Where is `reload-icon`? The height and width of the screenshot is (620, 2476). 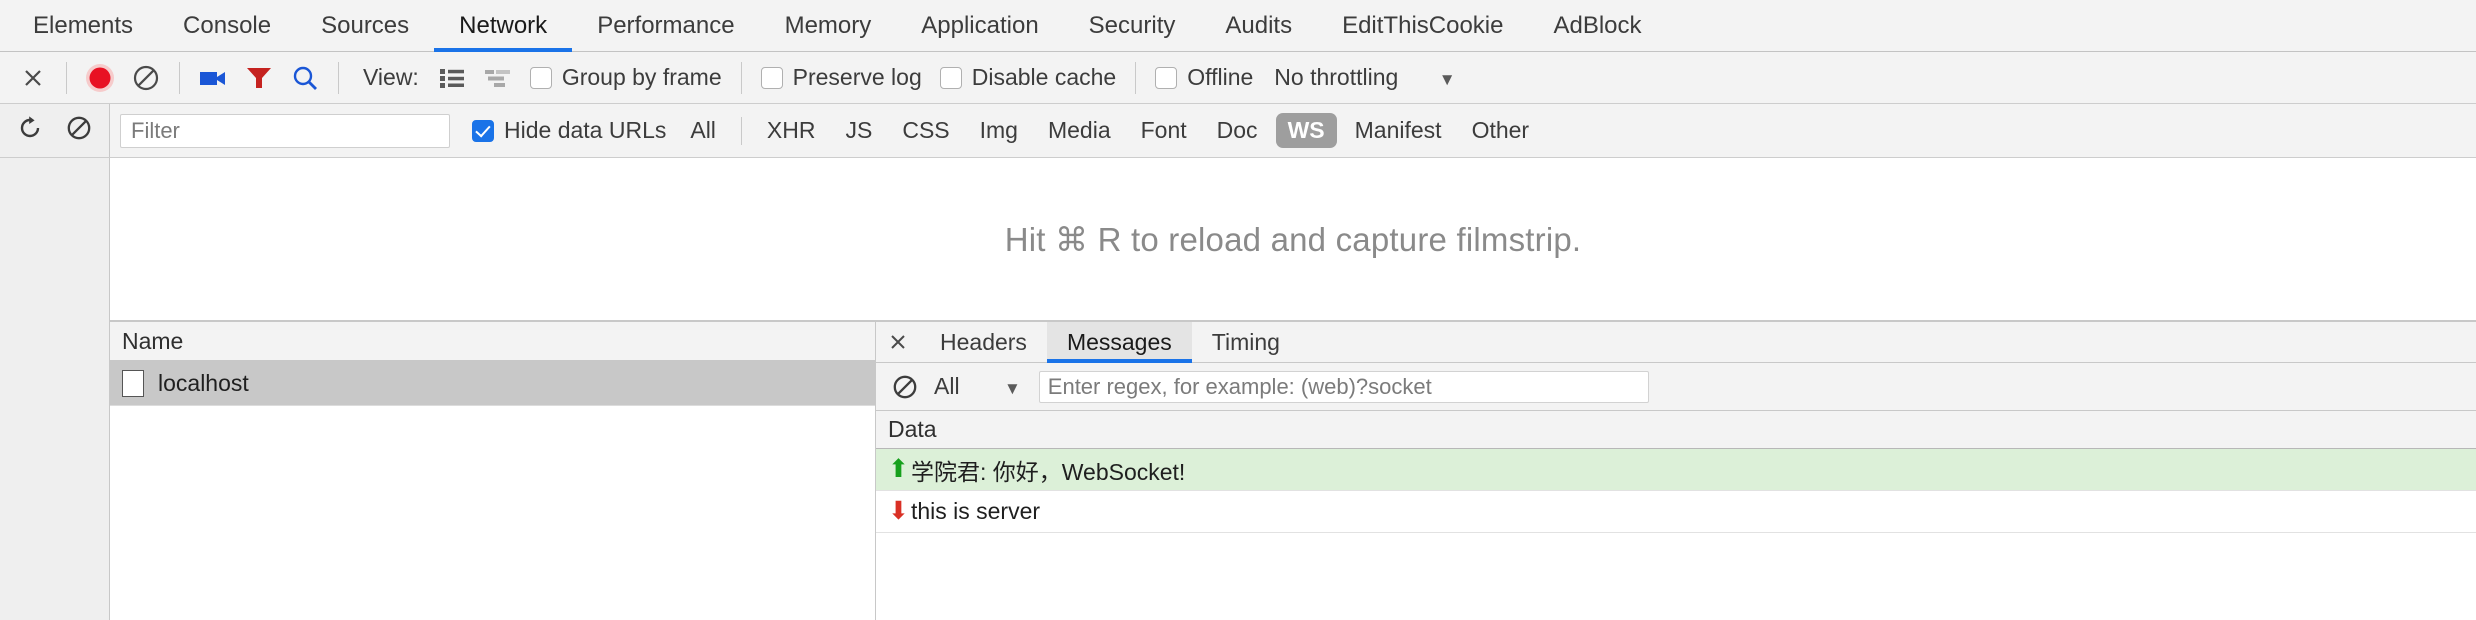
reload-icon is located at coordinates (30, 127).